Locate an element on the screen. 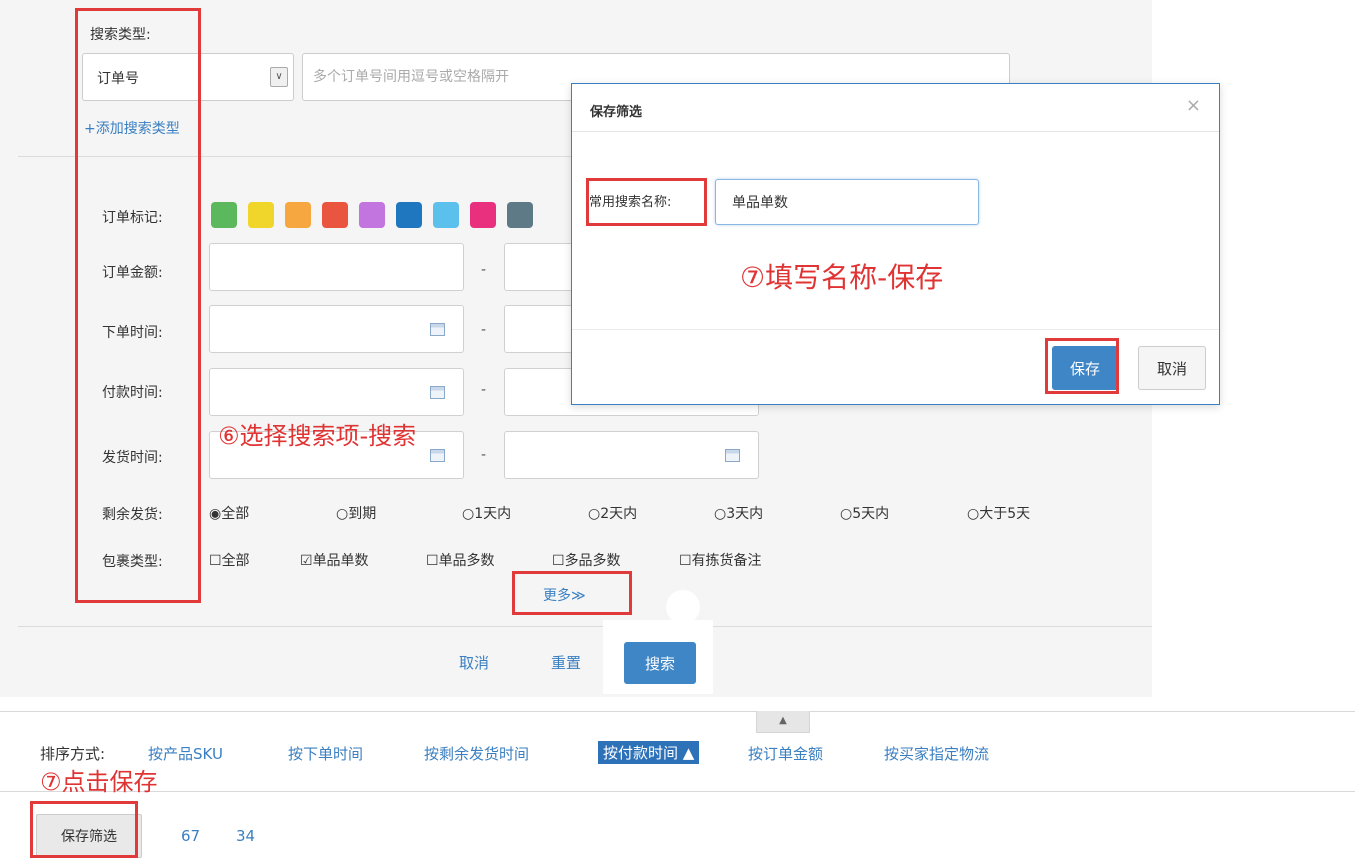 The height and width of the screenshot is (860, 1355). add-search-type-link: +添加搜索类型 is located at coordinates (132, 128).